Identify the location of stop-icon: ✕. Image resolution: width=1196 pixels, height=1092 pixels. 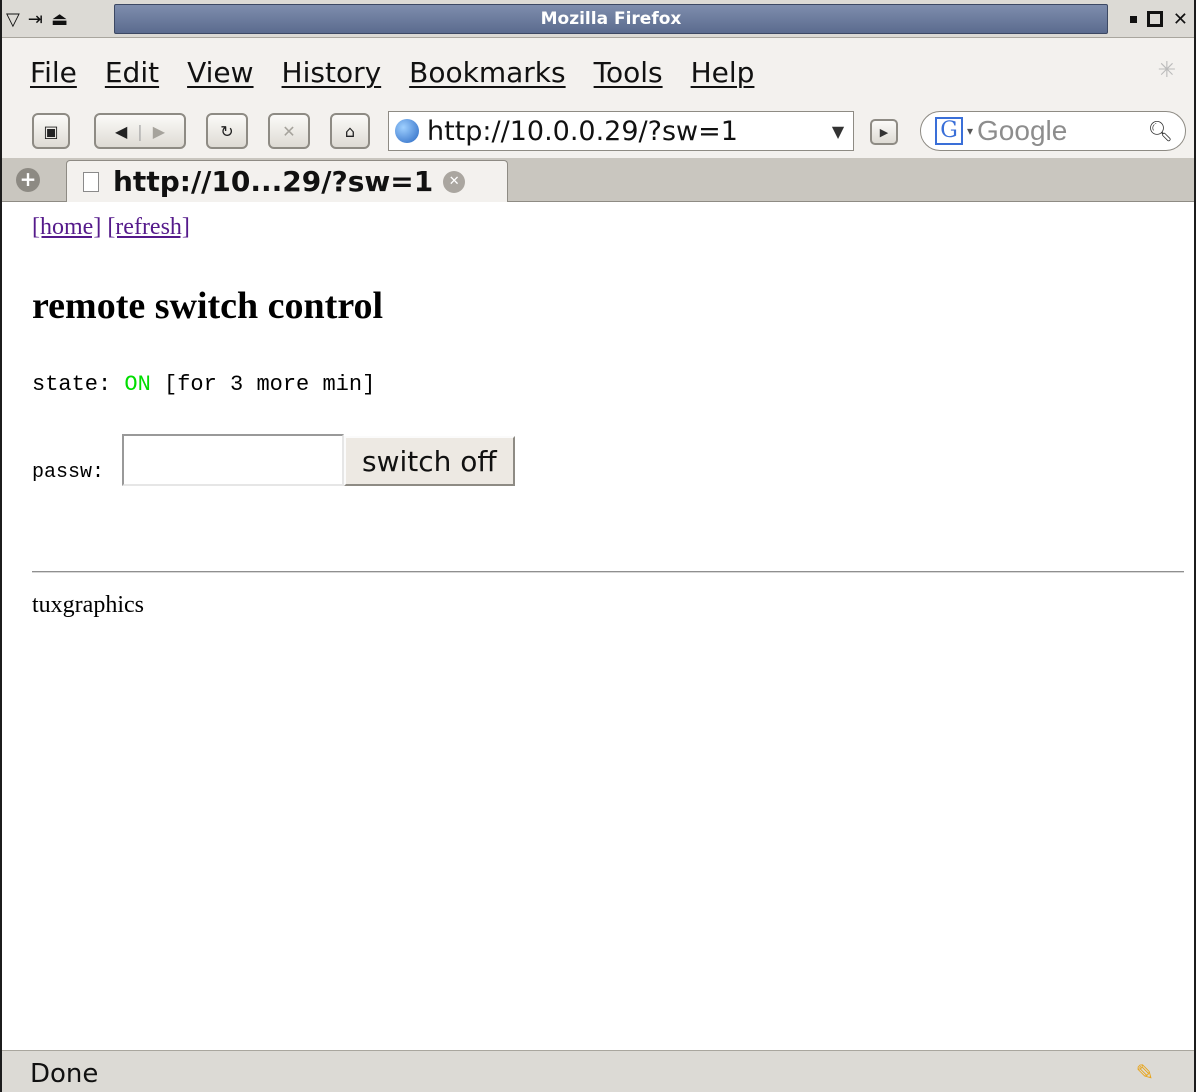
(289, 131).